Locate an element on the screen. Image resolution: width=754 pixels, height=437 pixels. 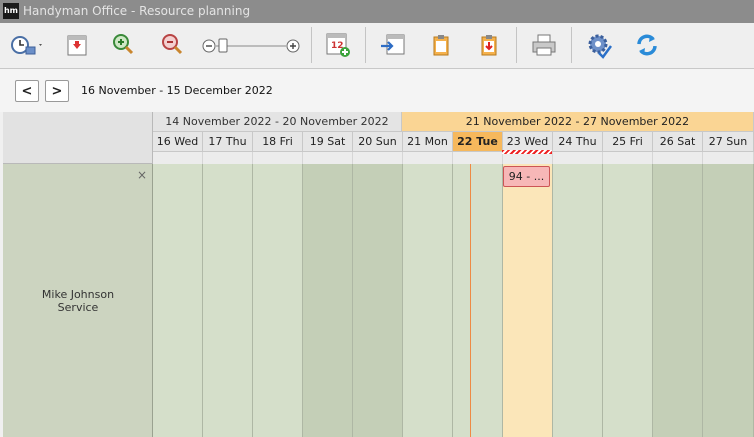
clipboard-import-button is located at coordinates (489, 45).